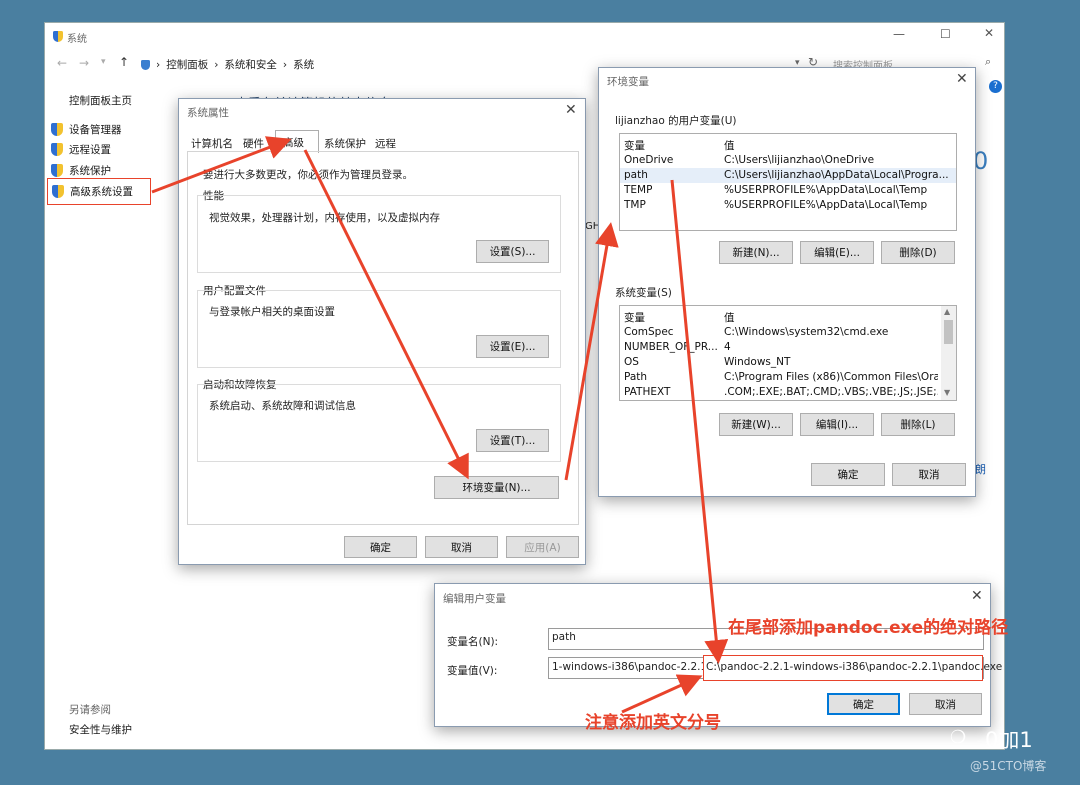  Describe the element at coordinates (591, 351) in the screenshot. I see `arrow-env-button-to-dialog` at that location.